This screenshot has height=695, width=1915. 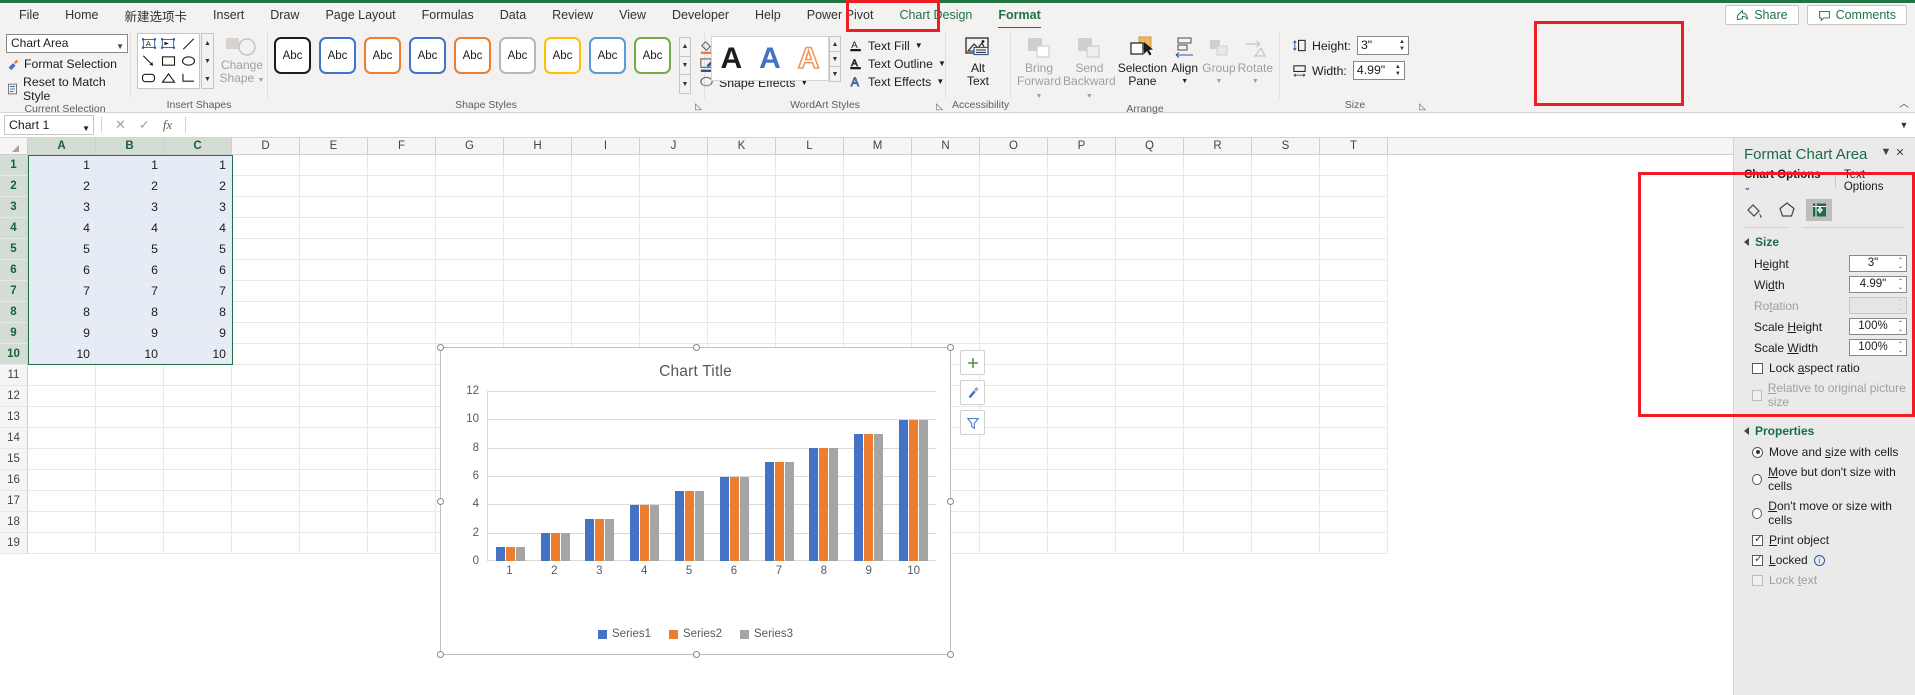 I want to click on row-header-9: 9, so click(x=14, y=333).